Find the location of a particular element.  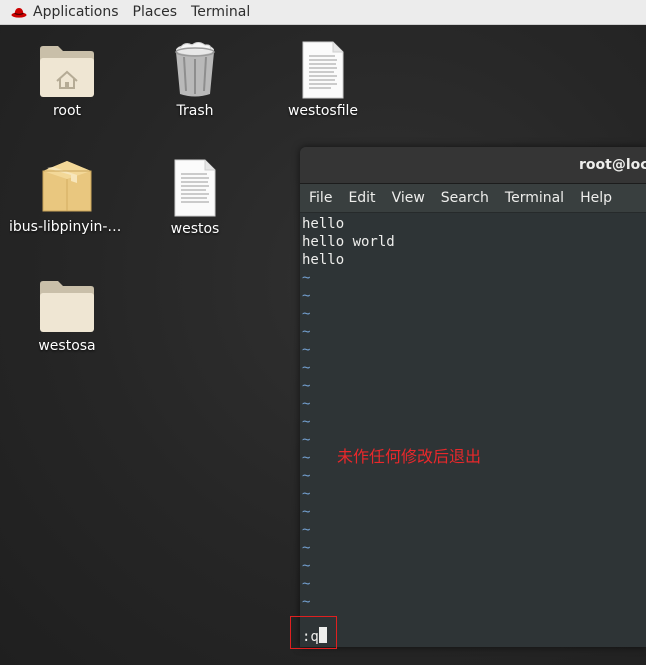

desktop-icon-westosfile: westosfile is located at coordinates (323, 78).